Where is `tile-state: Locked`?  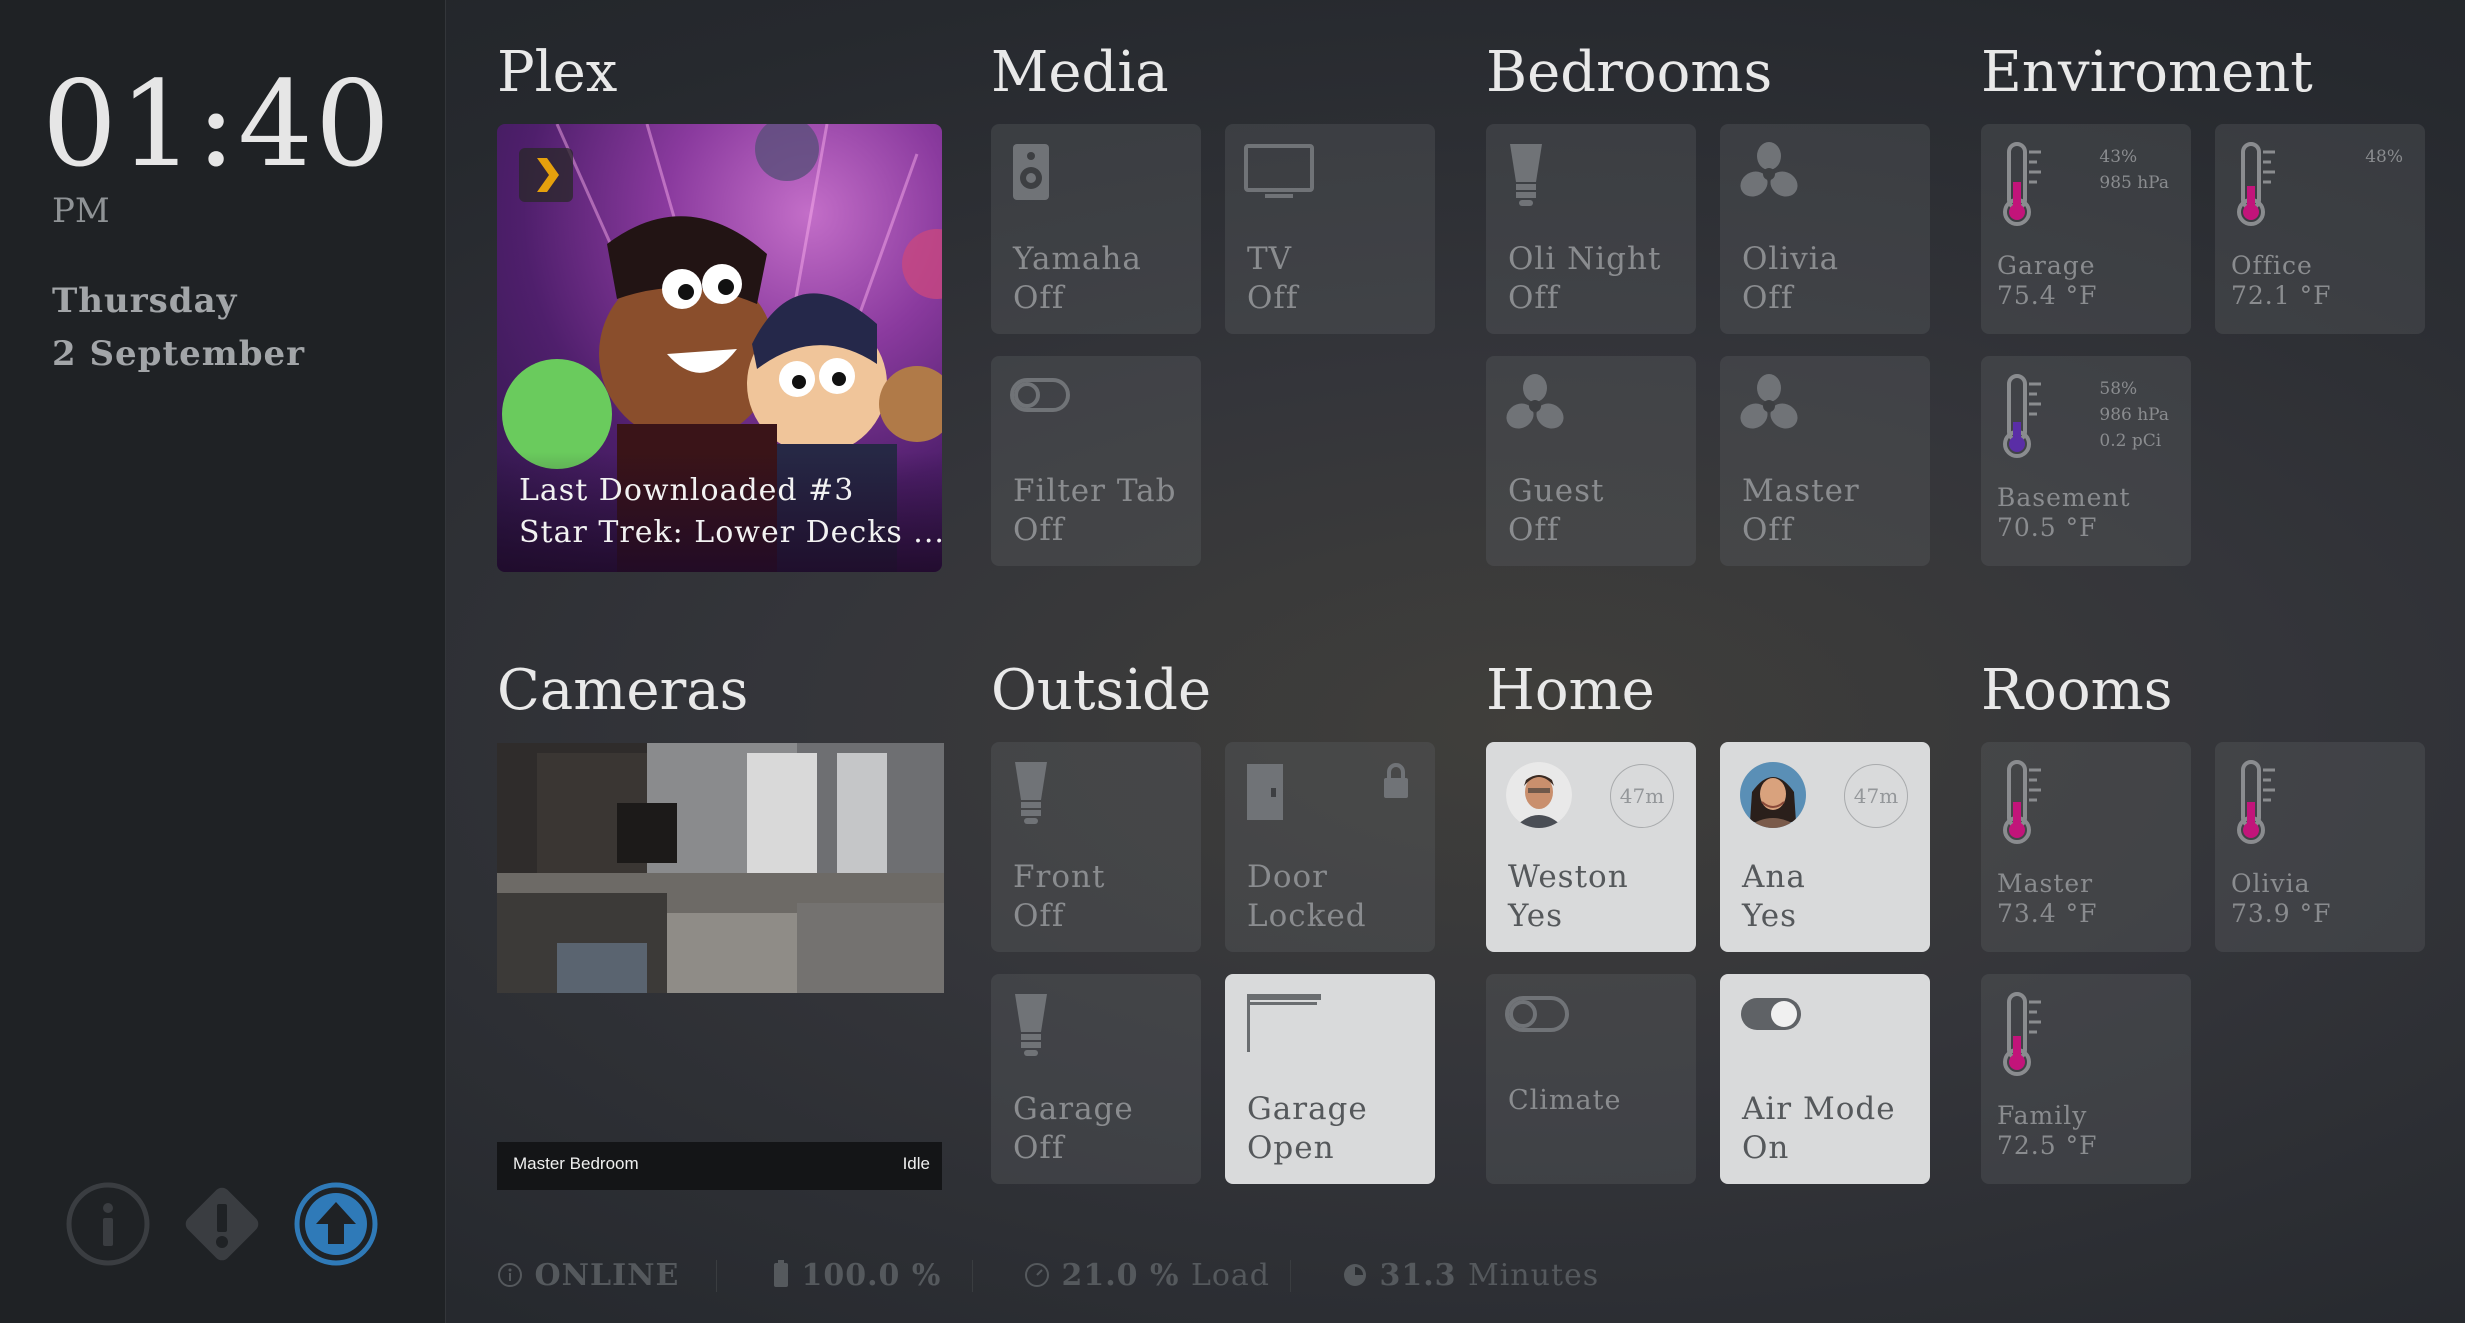
tile-state: Locked is located at coordinates (1307, 916).